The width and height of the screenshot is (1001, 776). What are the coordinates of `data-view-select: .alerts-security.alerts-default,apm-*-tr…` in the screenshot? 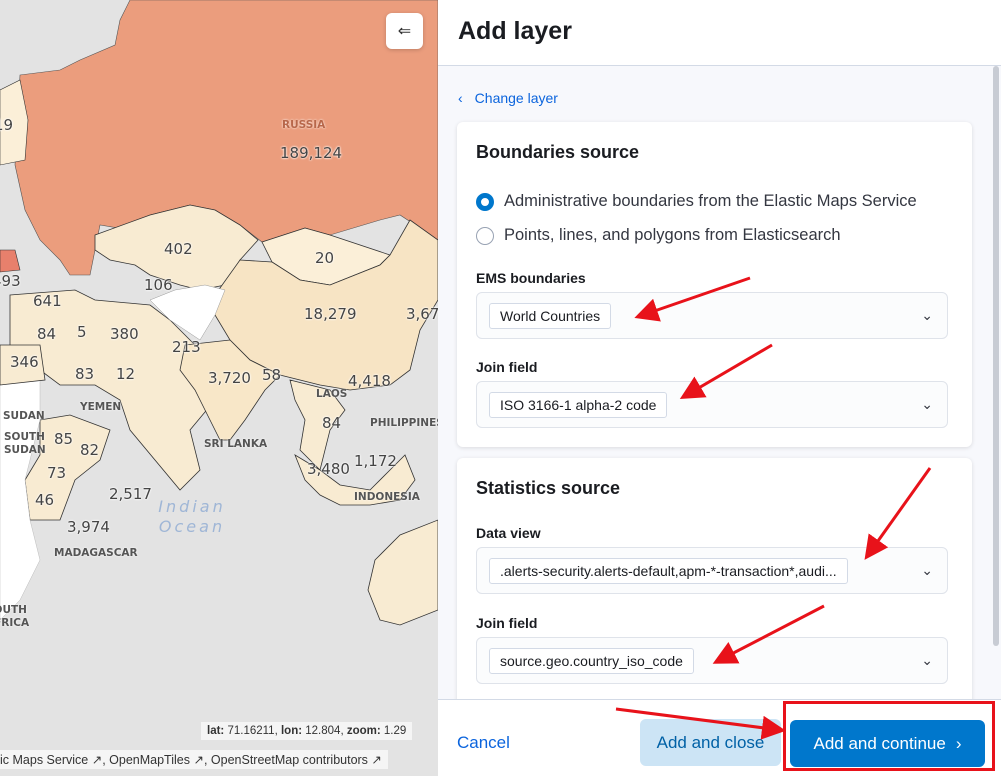 It's located at (712, 570).